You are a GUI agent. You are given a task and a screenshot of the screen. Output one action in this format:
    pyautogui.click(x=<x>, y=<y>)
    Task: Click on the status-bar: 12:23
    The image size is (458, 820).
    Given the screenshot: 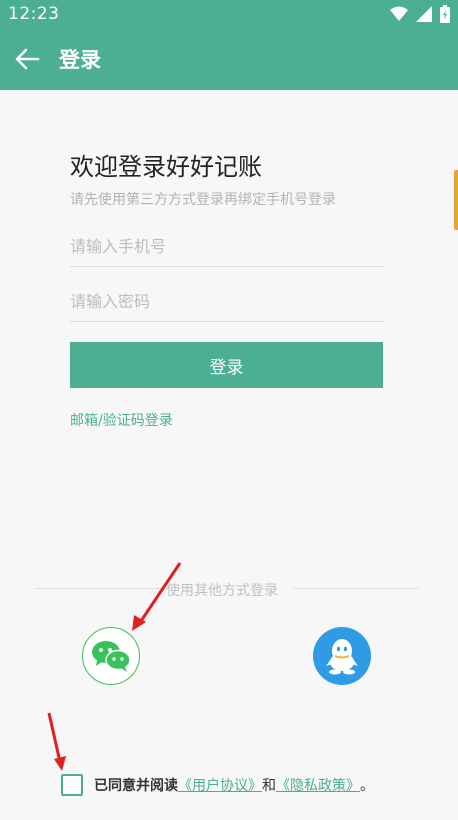 What is the action you would take?
    pyautogui.click(x=229, y=14)
    